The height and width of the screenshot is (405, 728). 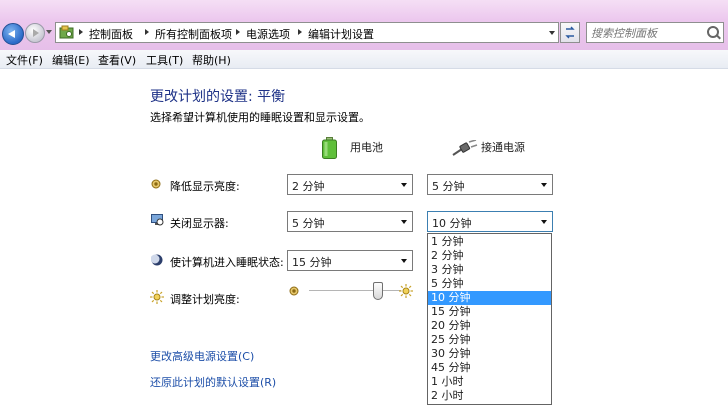 What do you see at coordinates (490, 184) in the screenshot?
I see `dim-display-plugged-select: 5 分钟` at bounding box center [490, 184].